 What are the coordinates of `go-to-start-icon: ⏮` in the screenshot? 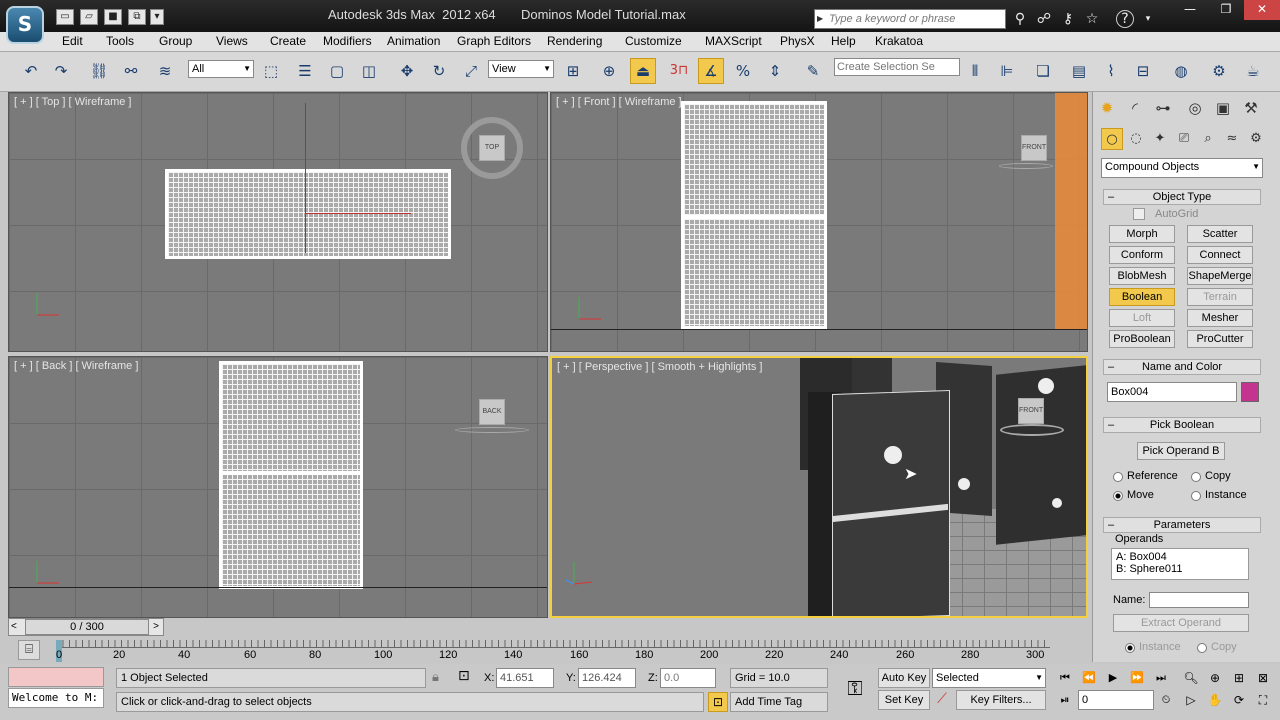 It's located at (1065, 678).